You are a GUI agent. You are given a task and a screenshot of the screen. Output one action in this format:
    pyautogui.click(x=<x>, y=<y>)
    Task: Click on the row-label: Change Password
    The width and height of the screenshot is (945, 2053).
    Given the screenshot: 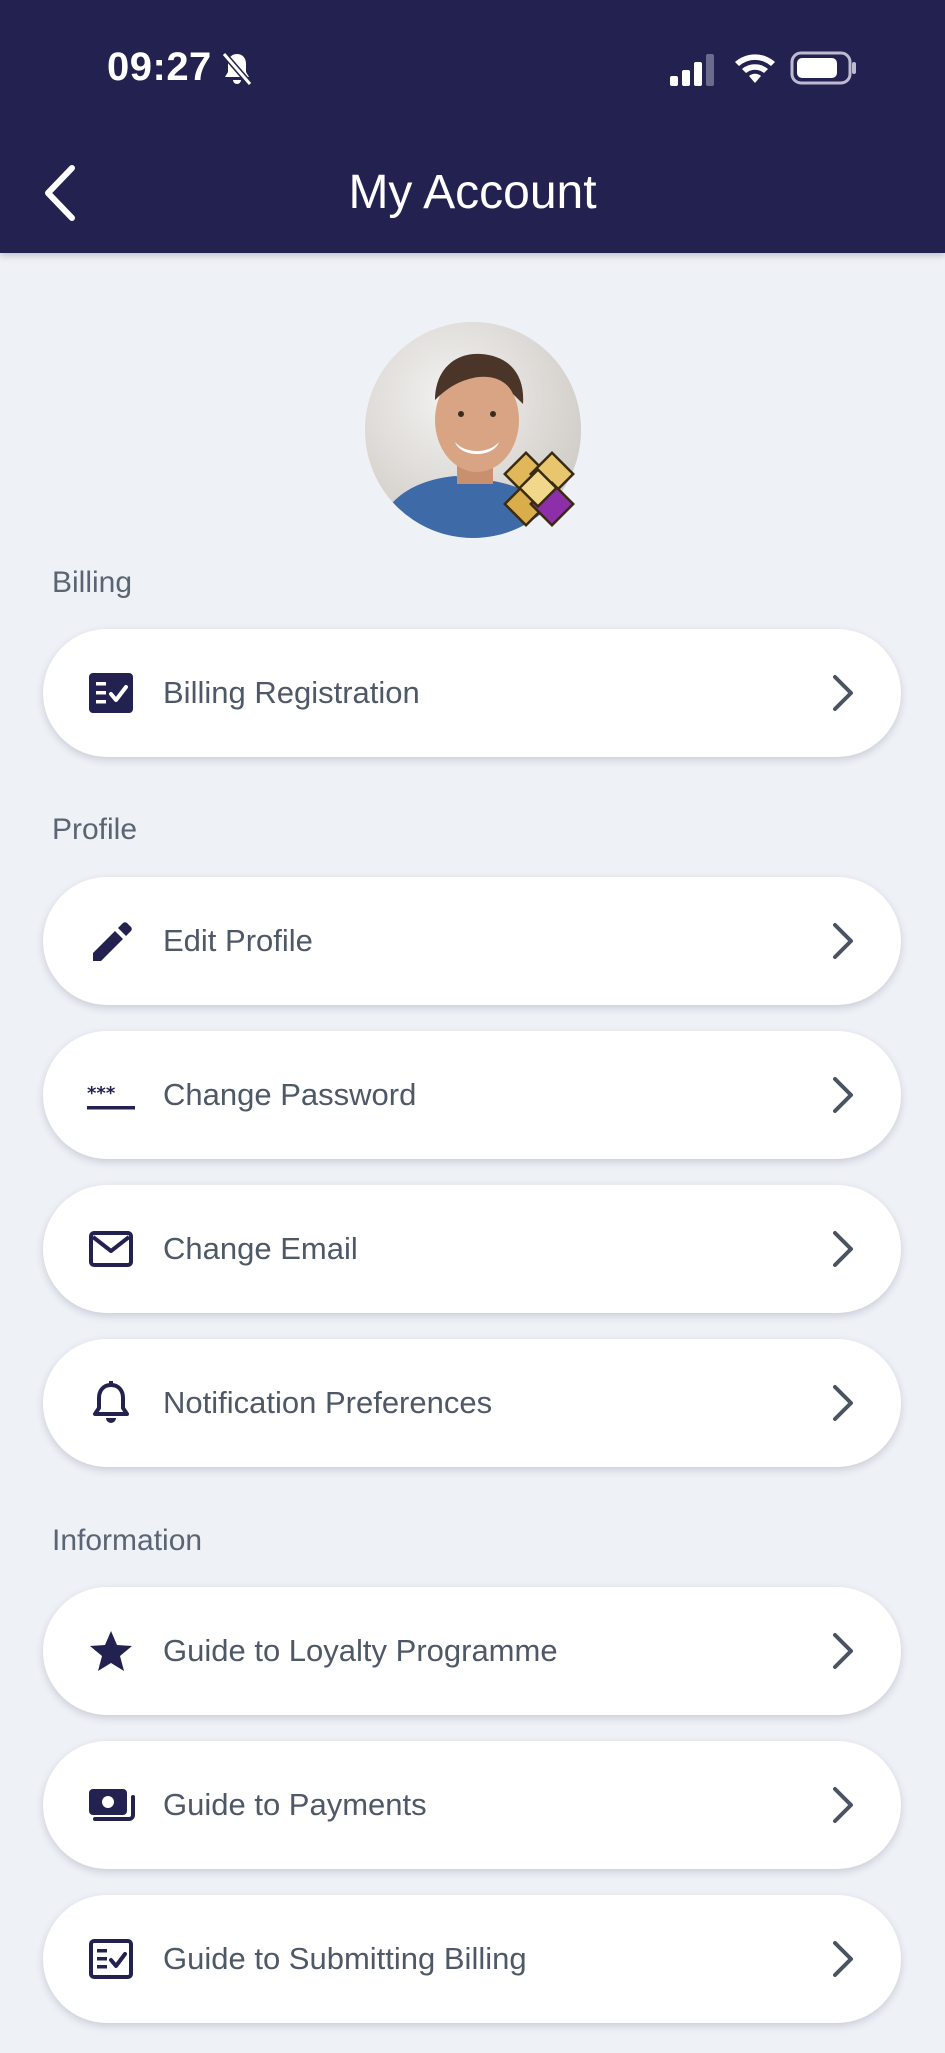 What is the action you would take?
    pyautogui.click(x=290, y=1094)
    